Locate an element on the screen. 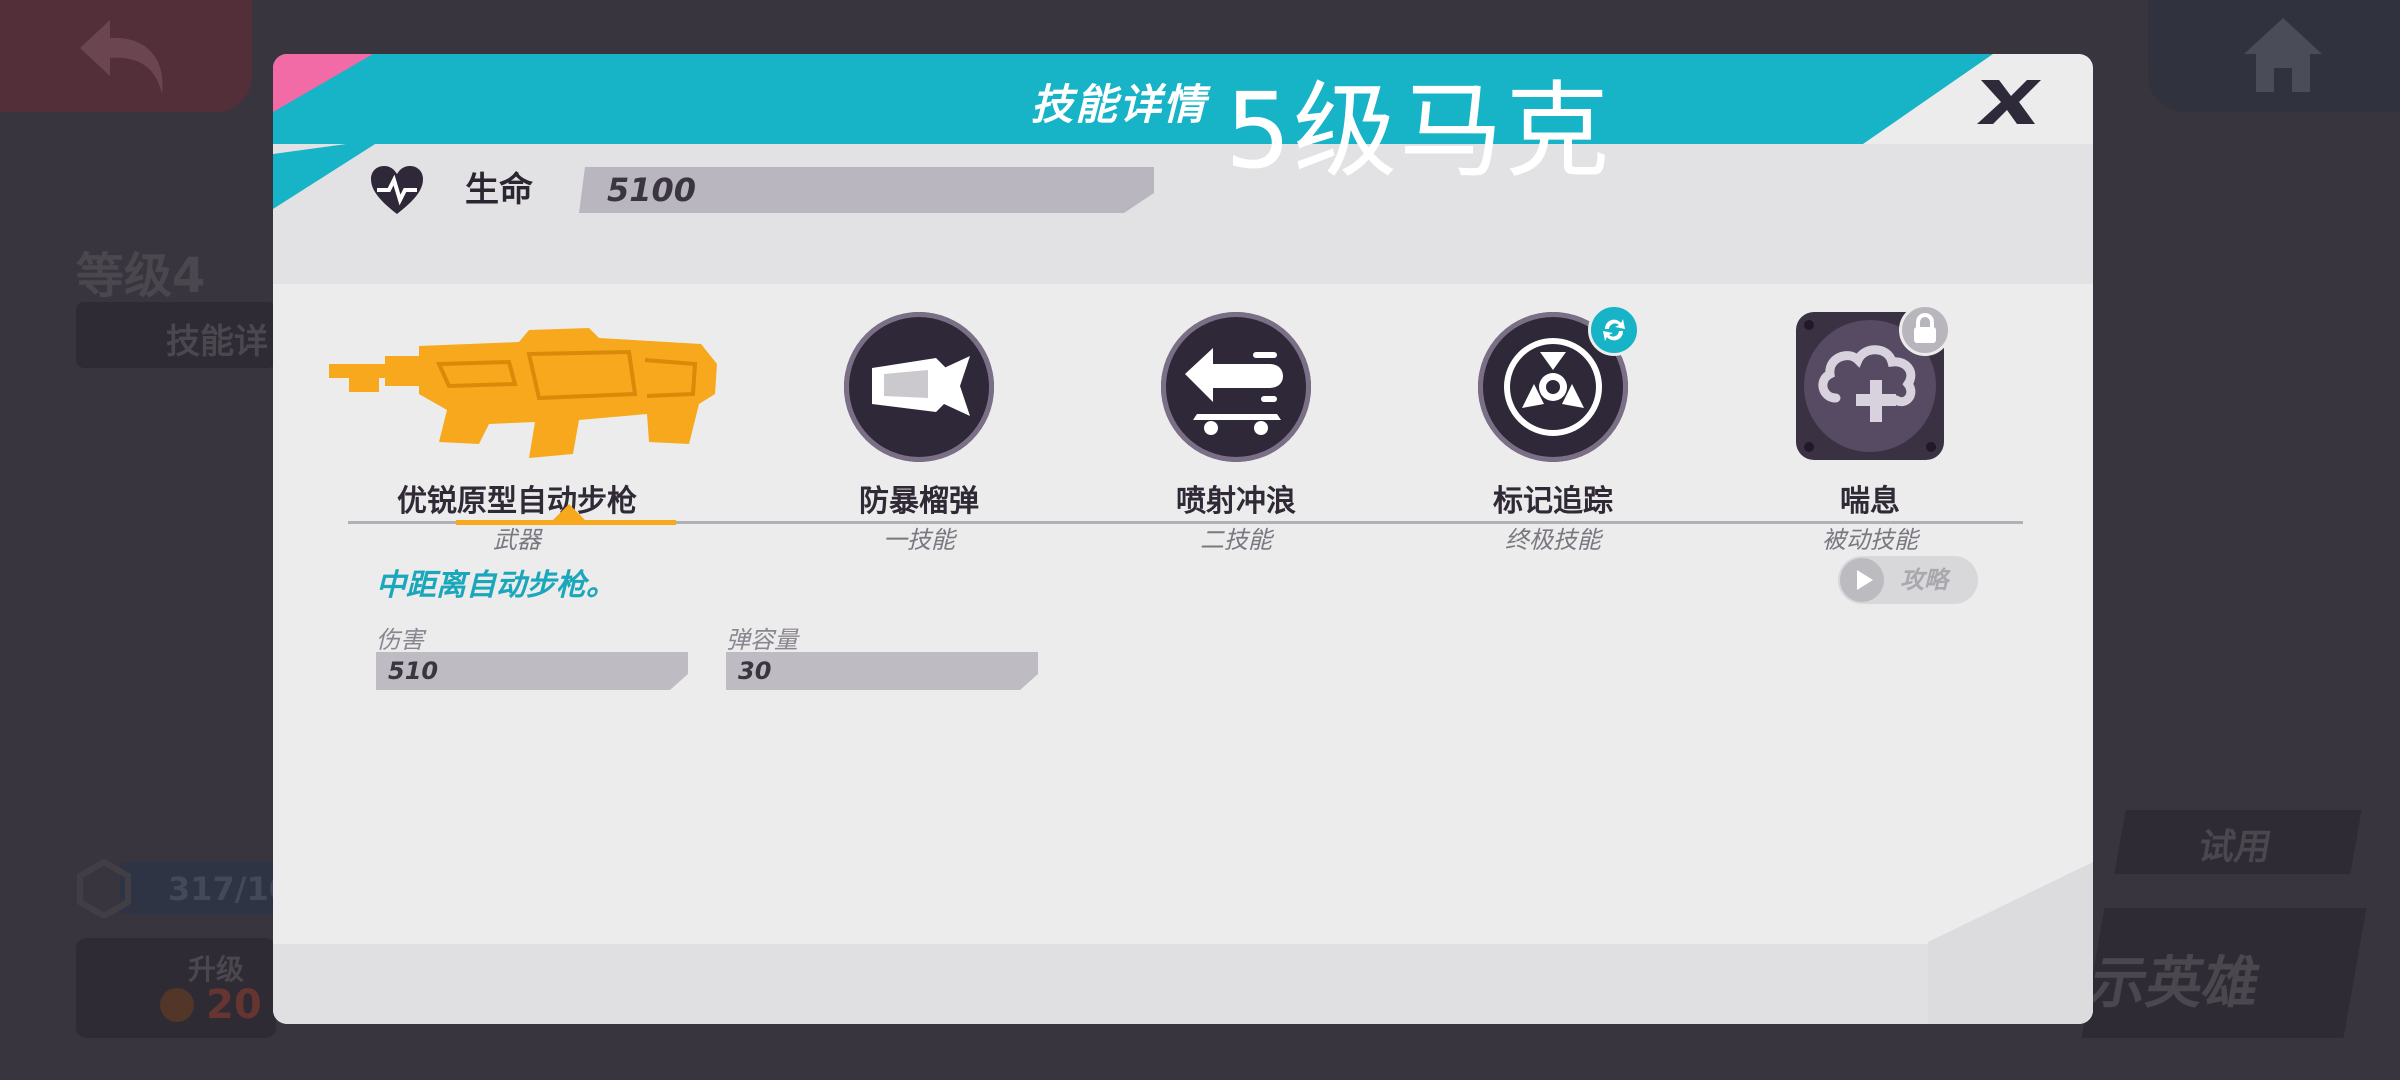  skill-type: 二技能 is located at coordinates (1236, 540).